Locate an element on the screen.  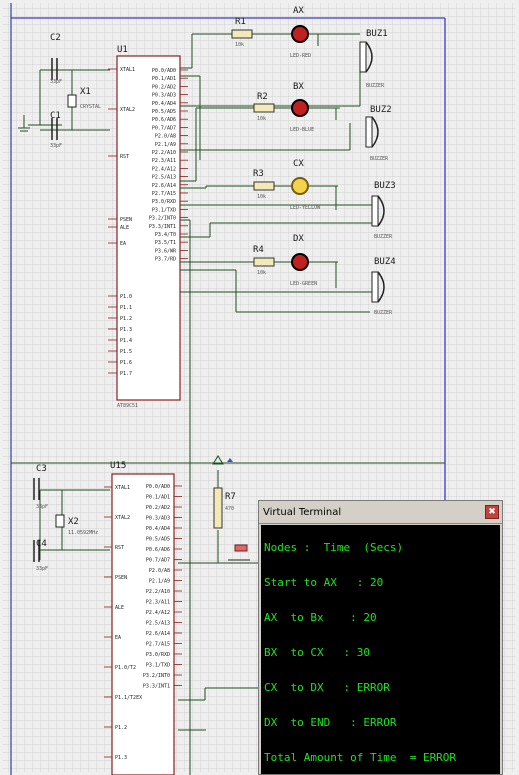
led-bx-name: BX is located at coordinates (298, 87).